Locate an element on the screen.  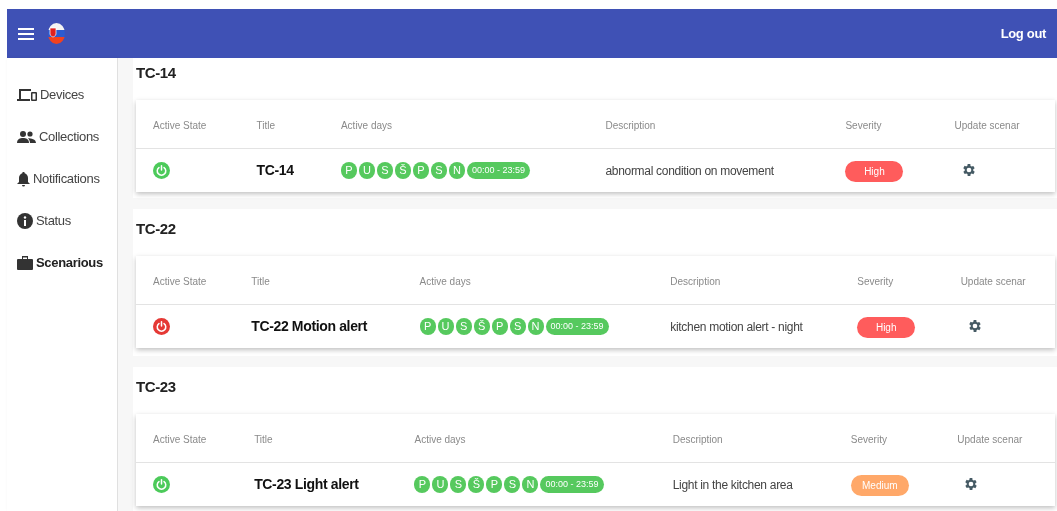
briefcase-icon is located at coordinates (25, 263).